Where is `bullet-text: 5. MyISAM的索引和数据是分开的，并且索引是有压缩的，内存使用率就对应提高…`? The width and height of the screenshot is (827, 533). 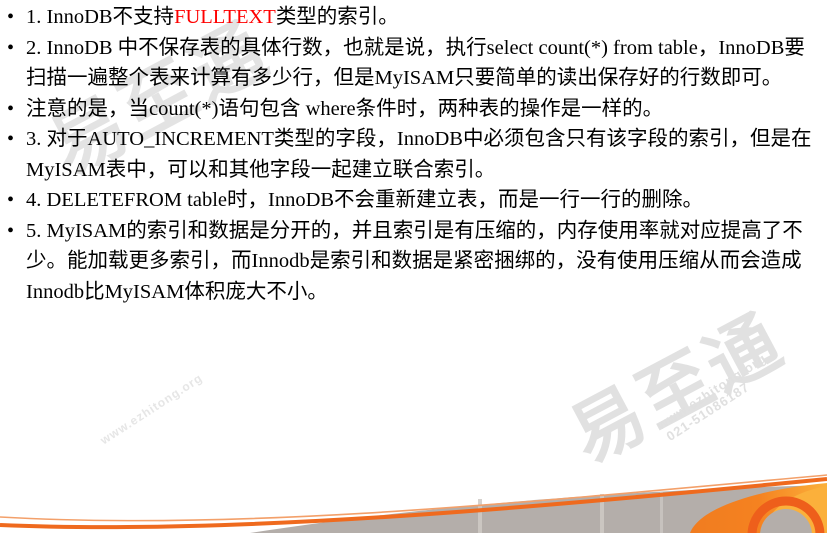 bullet-text: 5. MyISAM的索引和数据是分开的，并且索引是有压缩的，内存使用率就对应提高… is located at coordinates (414, 261).